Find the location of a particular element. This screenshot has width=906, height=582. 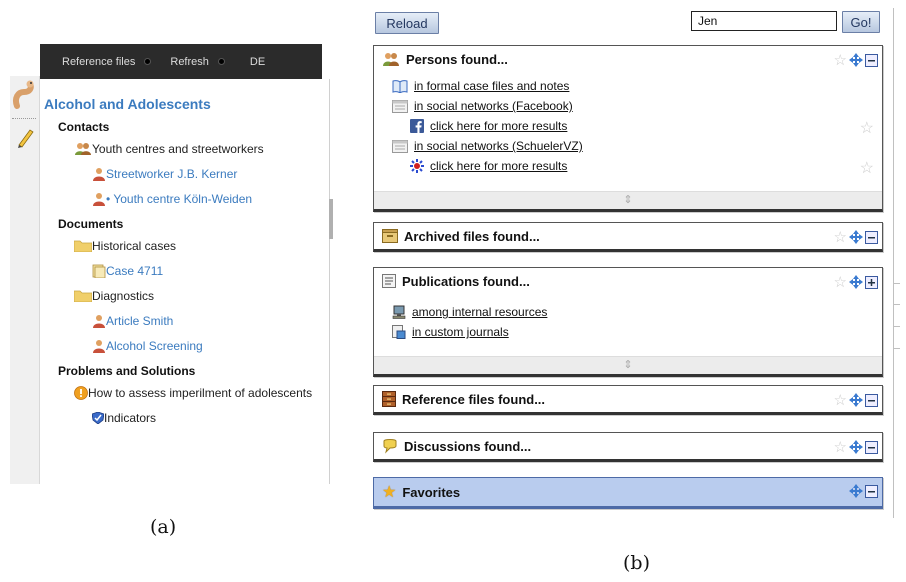

caption-b: (b) is located at coordinates (636, 563).